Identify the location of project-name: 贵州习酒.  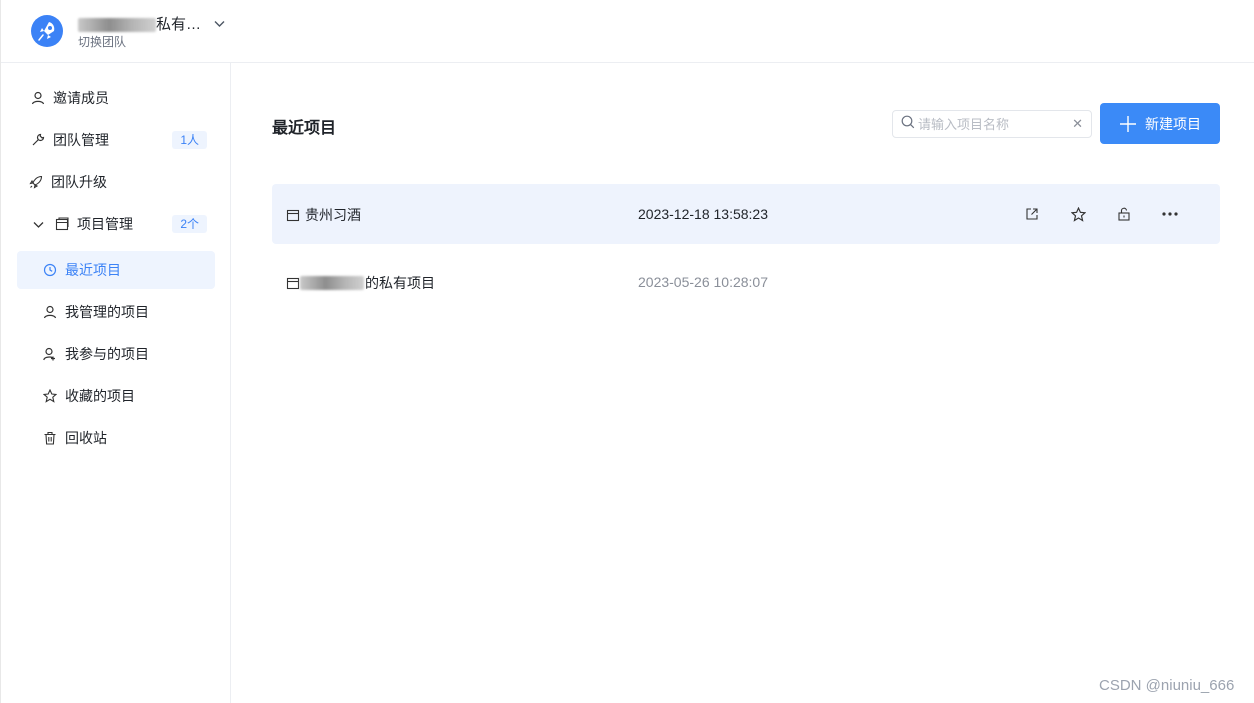
(323, 215).